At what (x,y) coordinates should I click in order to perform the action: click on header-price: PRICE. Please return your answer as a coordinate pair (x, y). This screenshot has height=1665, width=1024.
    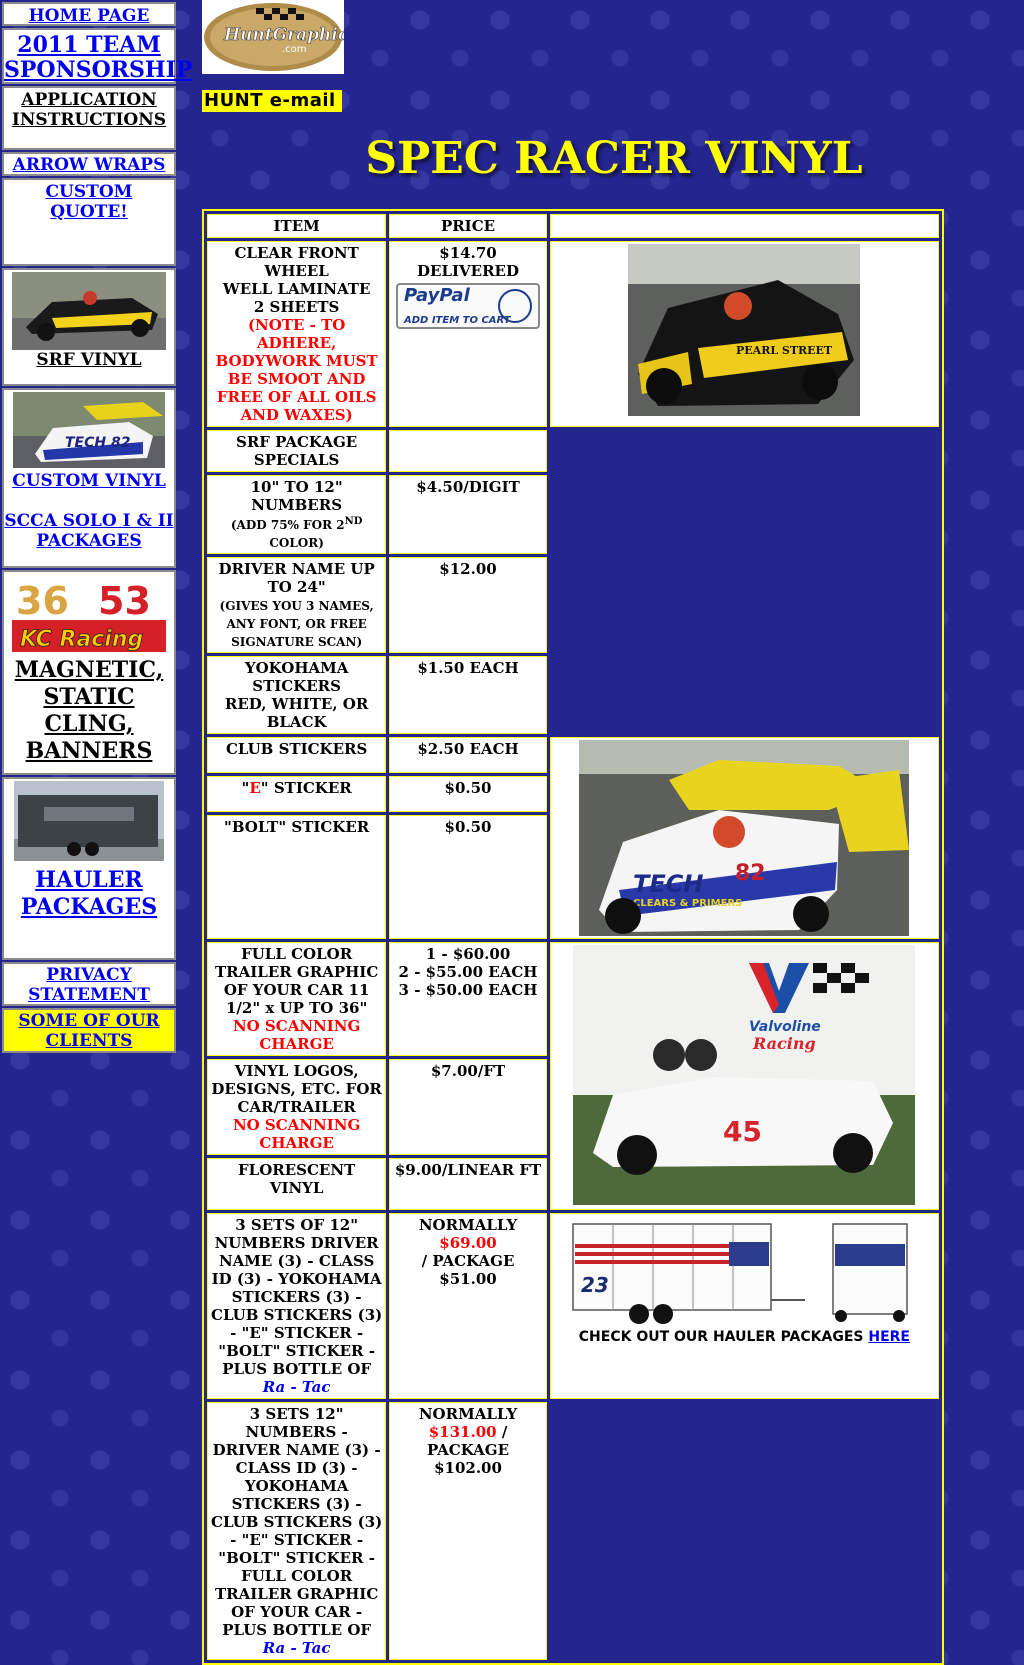
    Looking at the image, I should click on (468, 226).